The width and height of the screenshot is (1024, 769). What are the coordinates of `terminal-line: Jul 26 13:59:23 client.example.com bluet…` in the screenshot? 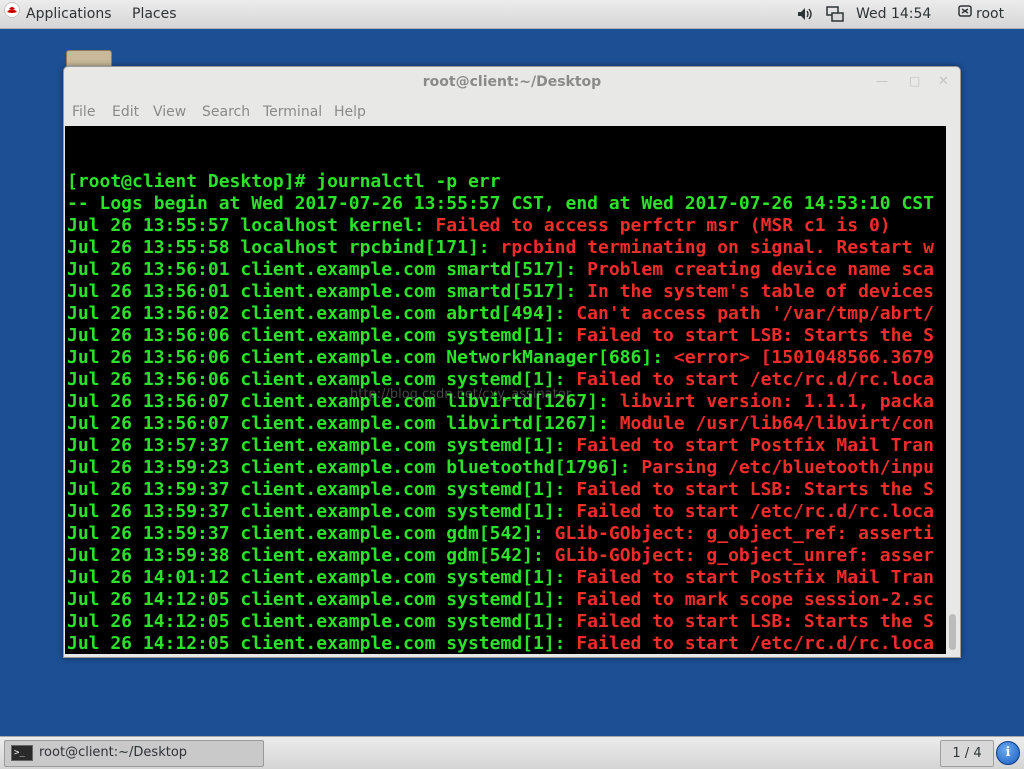 It's located at (500, 468).